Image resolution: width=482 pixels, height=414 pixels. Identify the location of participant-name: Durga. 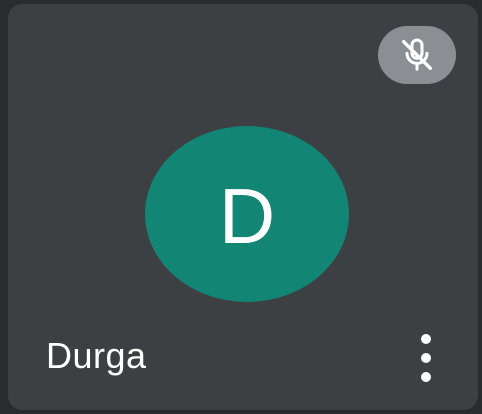
(96, 355).